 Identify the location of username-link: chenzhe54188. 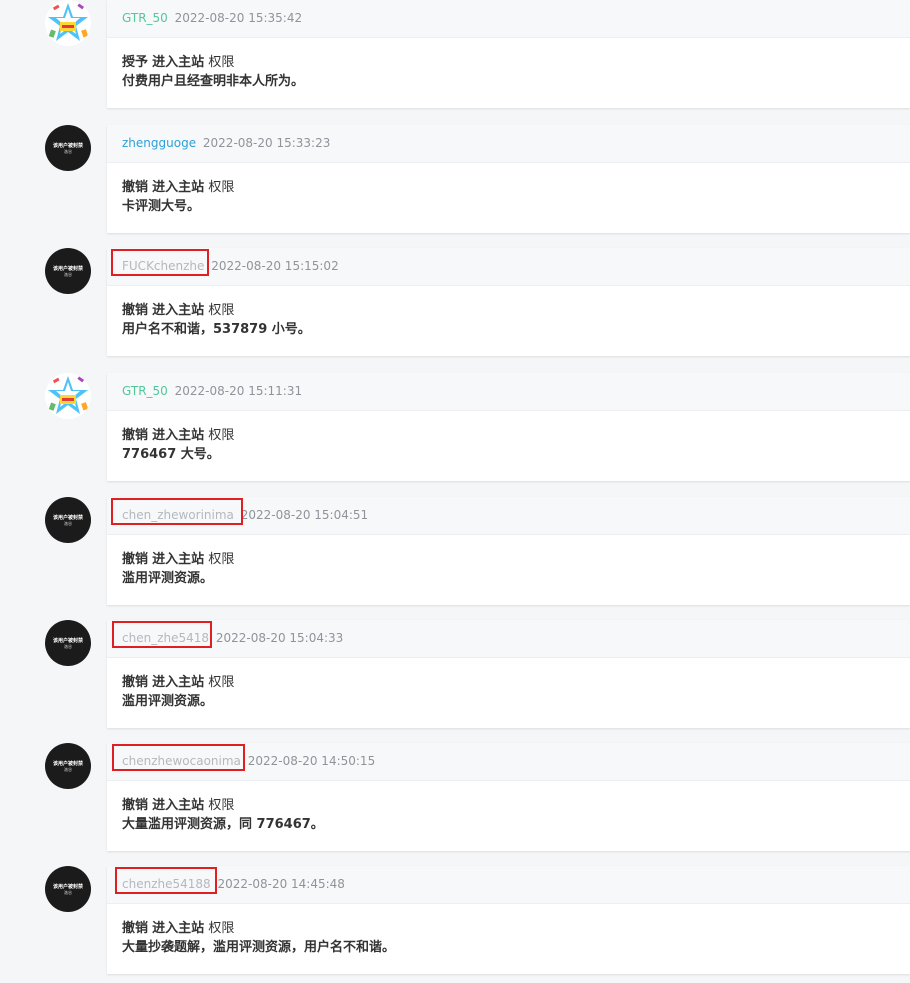
(166, 884).